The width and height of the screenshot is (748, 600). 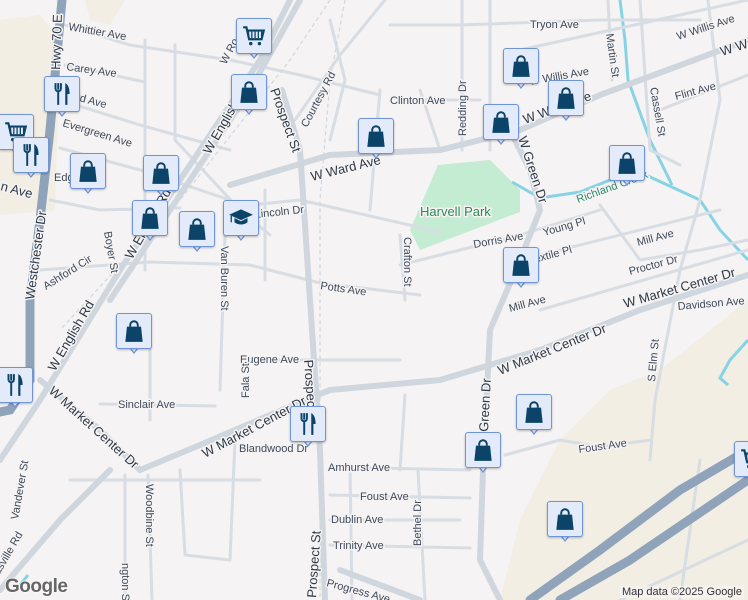 What do you see at coordinates (246, 380) in the screenshot?
I see `street-label: Fala St` at bounding box center [246, 380].